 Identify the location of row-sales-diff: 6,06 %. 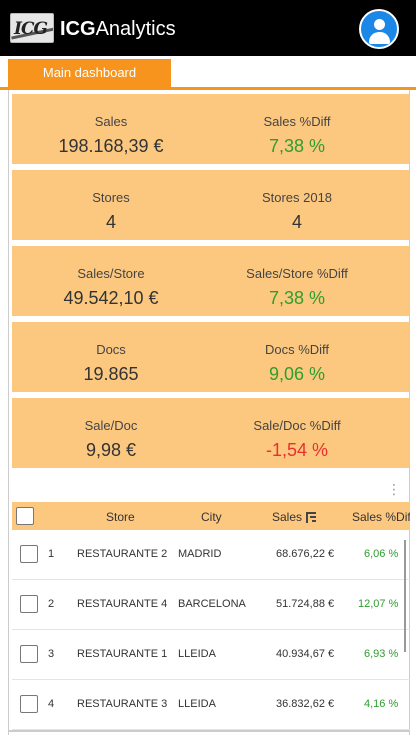
(381, 554).